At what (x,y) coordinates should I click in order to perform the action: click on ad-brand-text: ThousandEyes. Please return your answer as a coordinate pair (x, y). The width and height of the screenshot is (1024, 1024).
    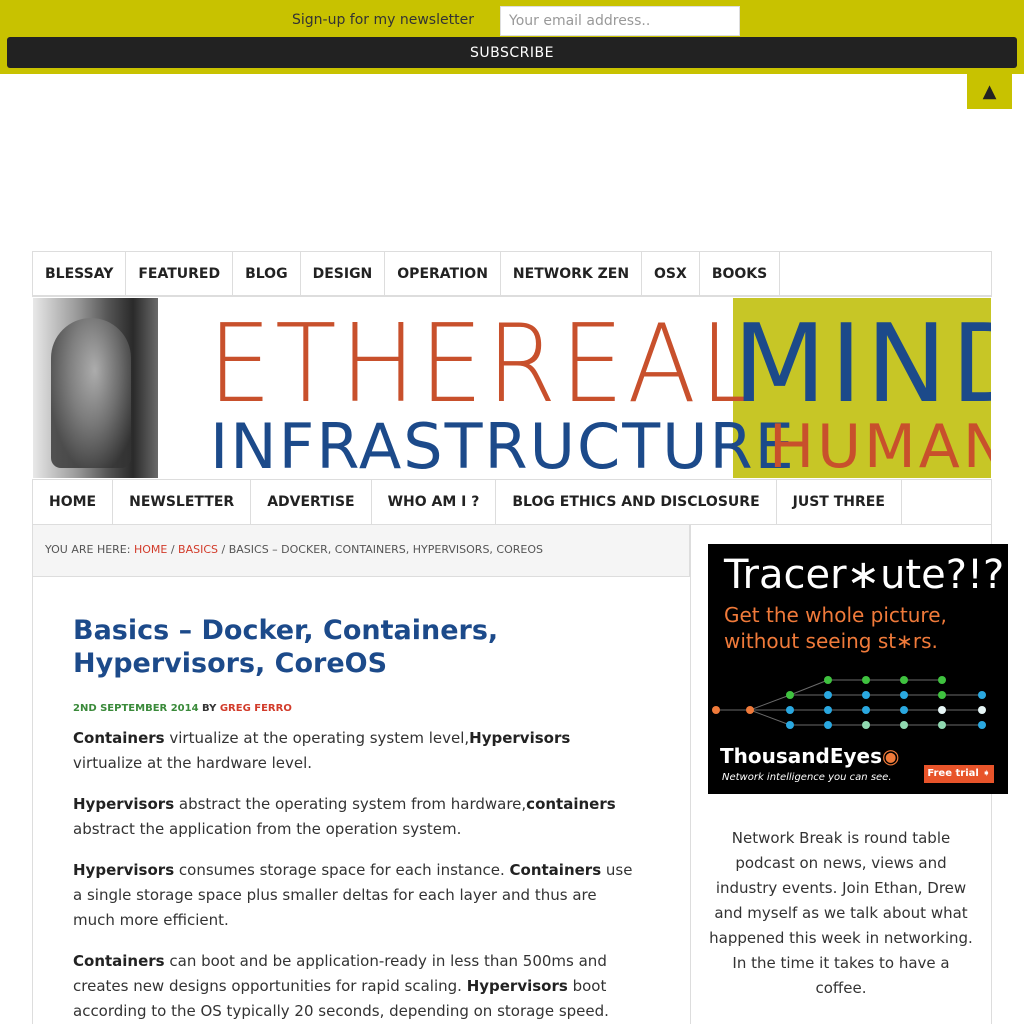
    Looking at the image, I should click on (801, 756).